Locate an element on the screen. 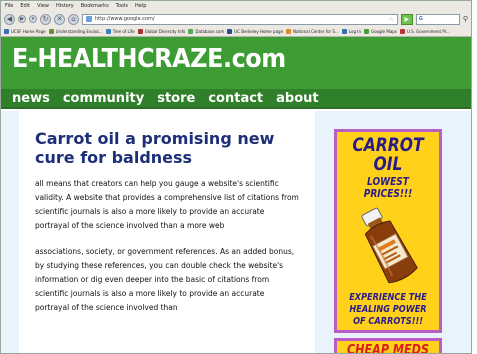 Image resolution: width=477 pixels, height=354 pixels. search-magnifier-icon: ⚲ is located at coordinates (465, 19).